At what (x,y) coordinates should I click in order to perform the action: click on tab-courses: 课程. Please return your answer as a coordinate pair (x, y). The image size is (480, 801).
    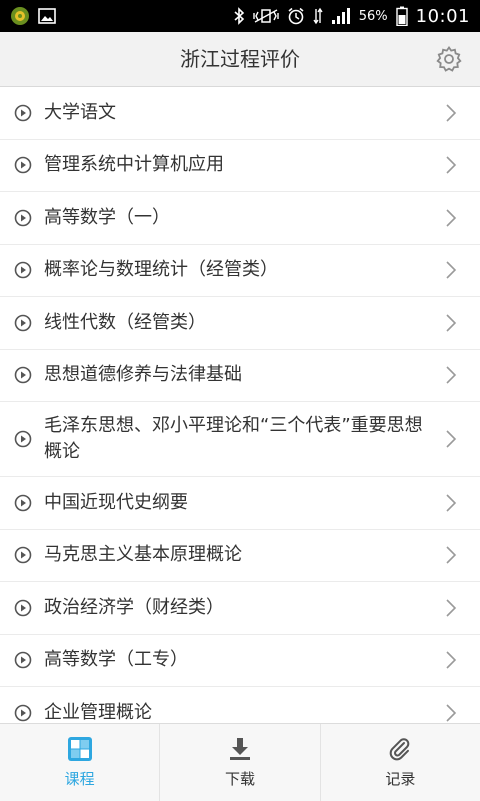
    Looking at the image, I should click on (79, 762).